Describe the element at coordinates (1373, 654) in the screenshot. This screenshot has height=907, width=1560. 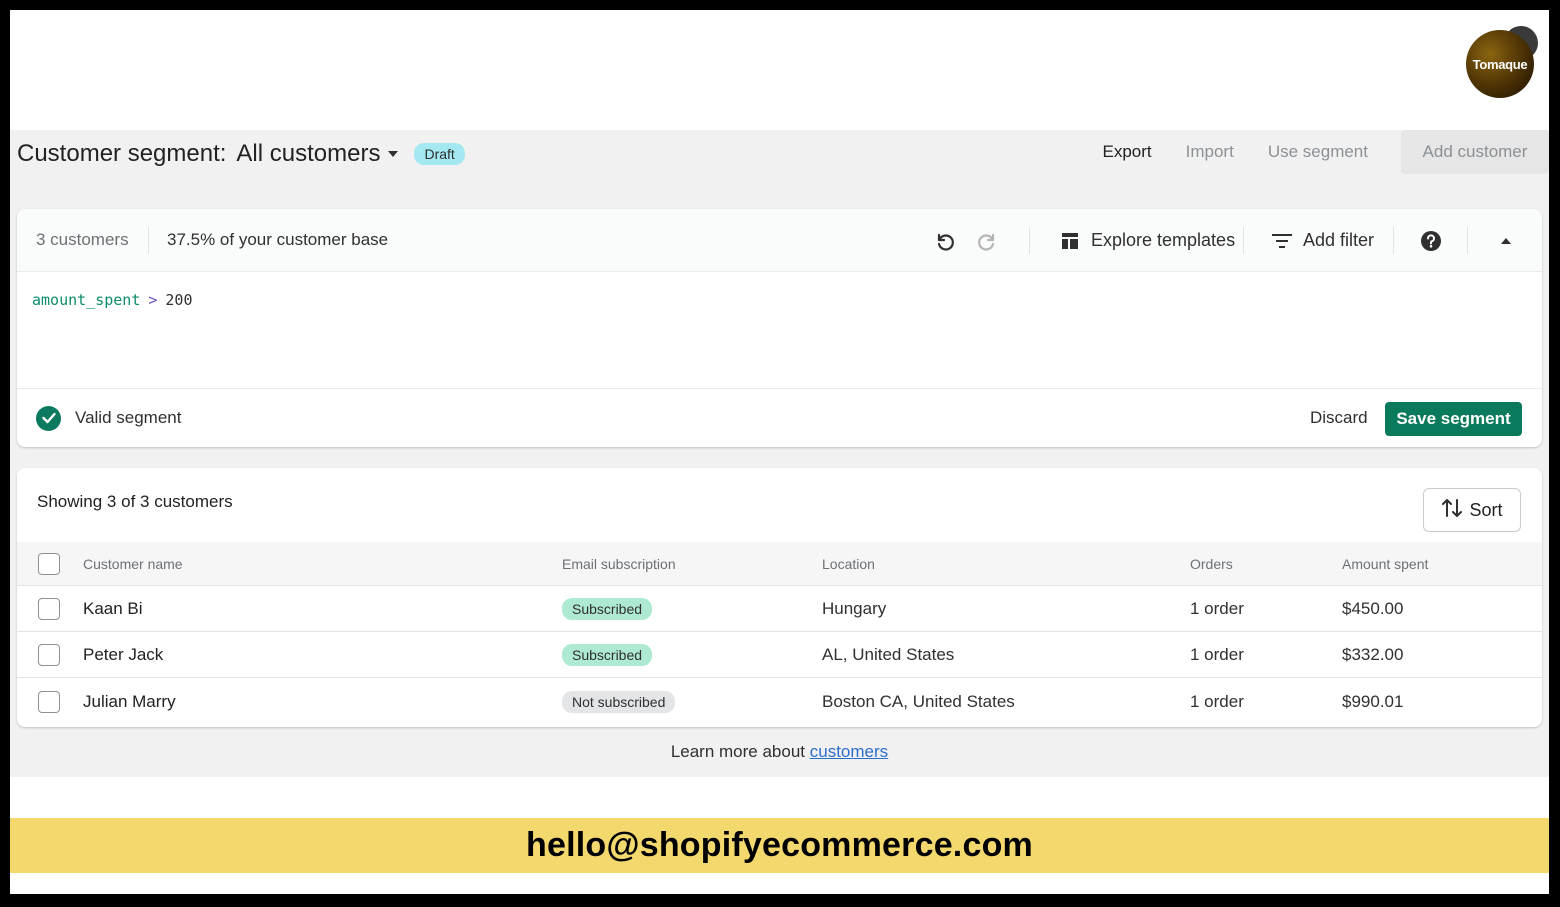
I see `amount-spent-cell: $332.00` at that location.